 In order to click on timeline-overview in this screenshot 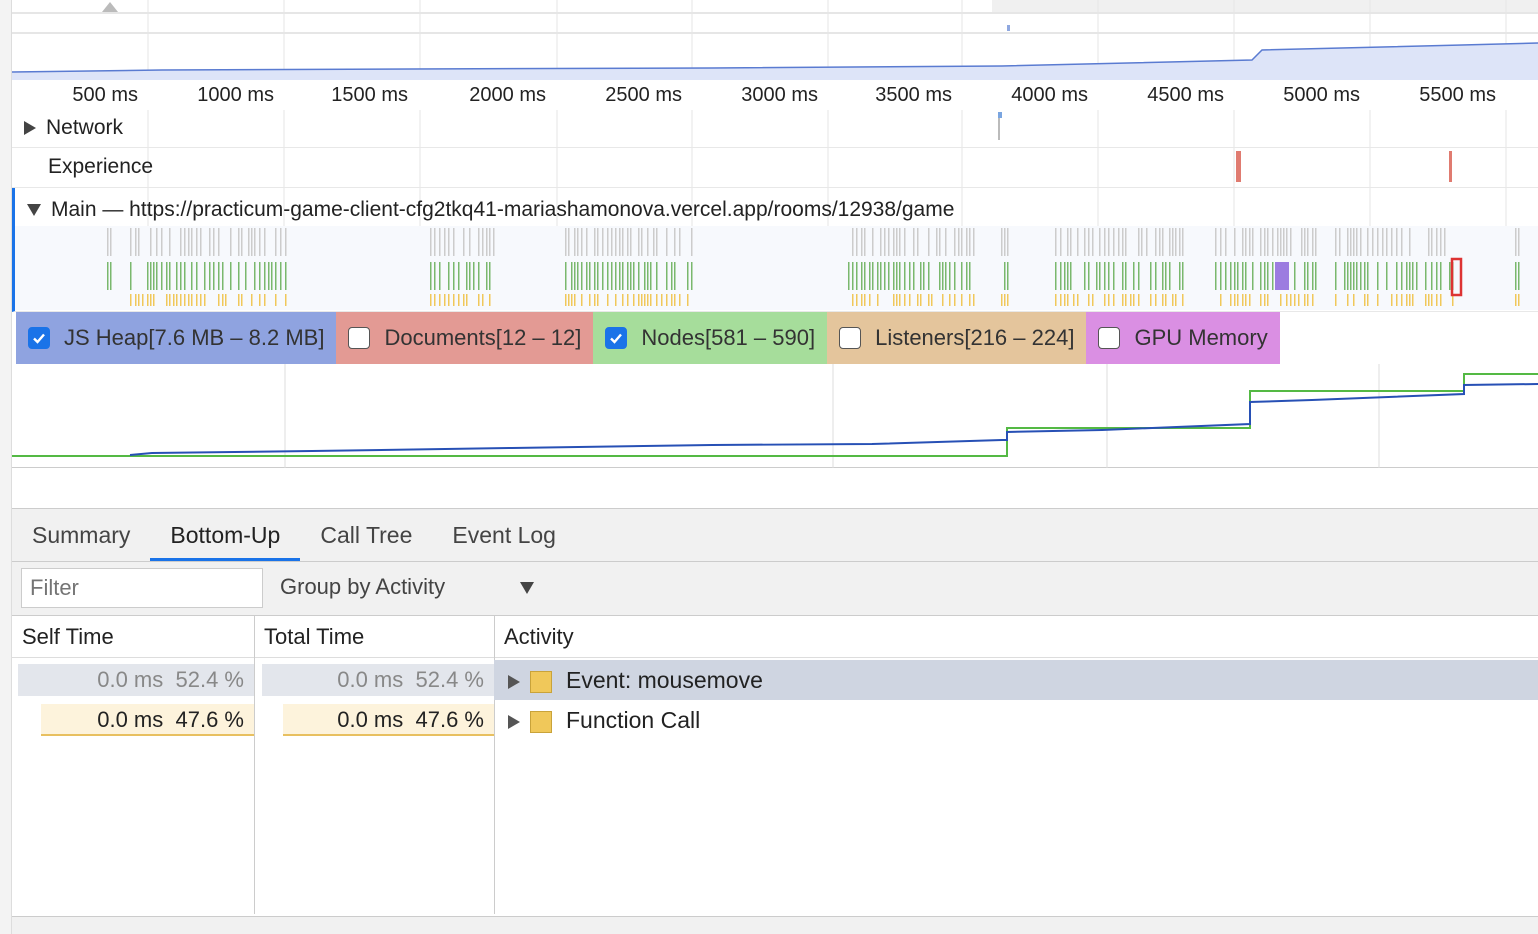, I will do `click(774, 40)`.